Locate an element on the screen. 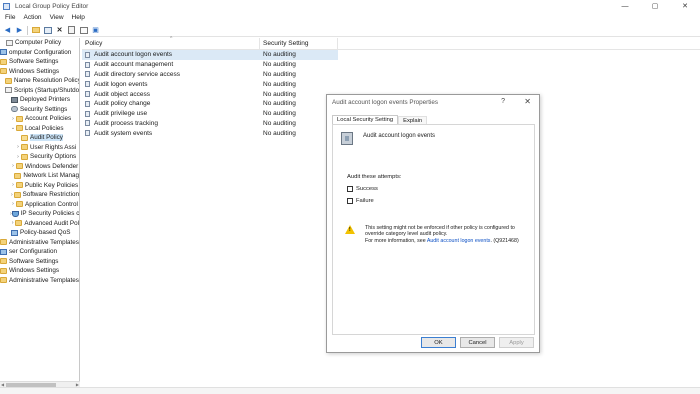 Image resolution: width=700 pixels, height=394 pixels. policy-name-cell: Audit account logon events is located at coordinates (133, 55).